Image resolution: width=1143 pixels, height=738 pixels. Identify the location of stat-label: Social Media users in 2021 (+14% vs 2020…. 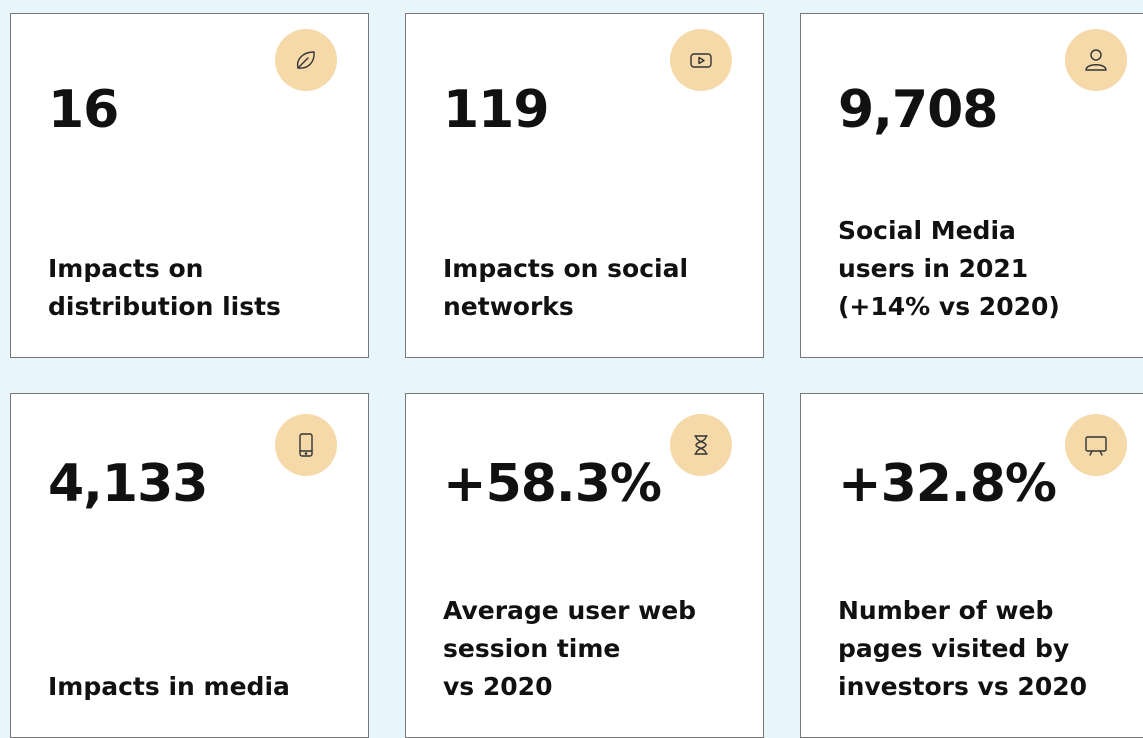
(949, 268).